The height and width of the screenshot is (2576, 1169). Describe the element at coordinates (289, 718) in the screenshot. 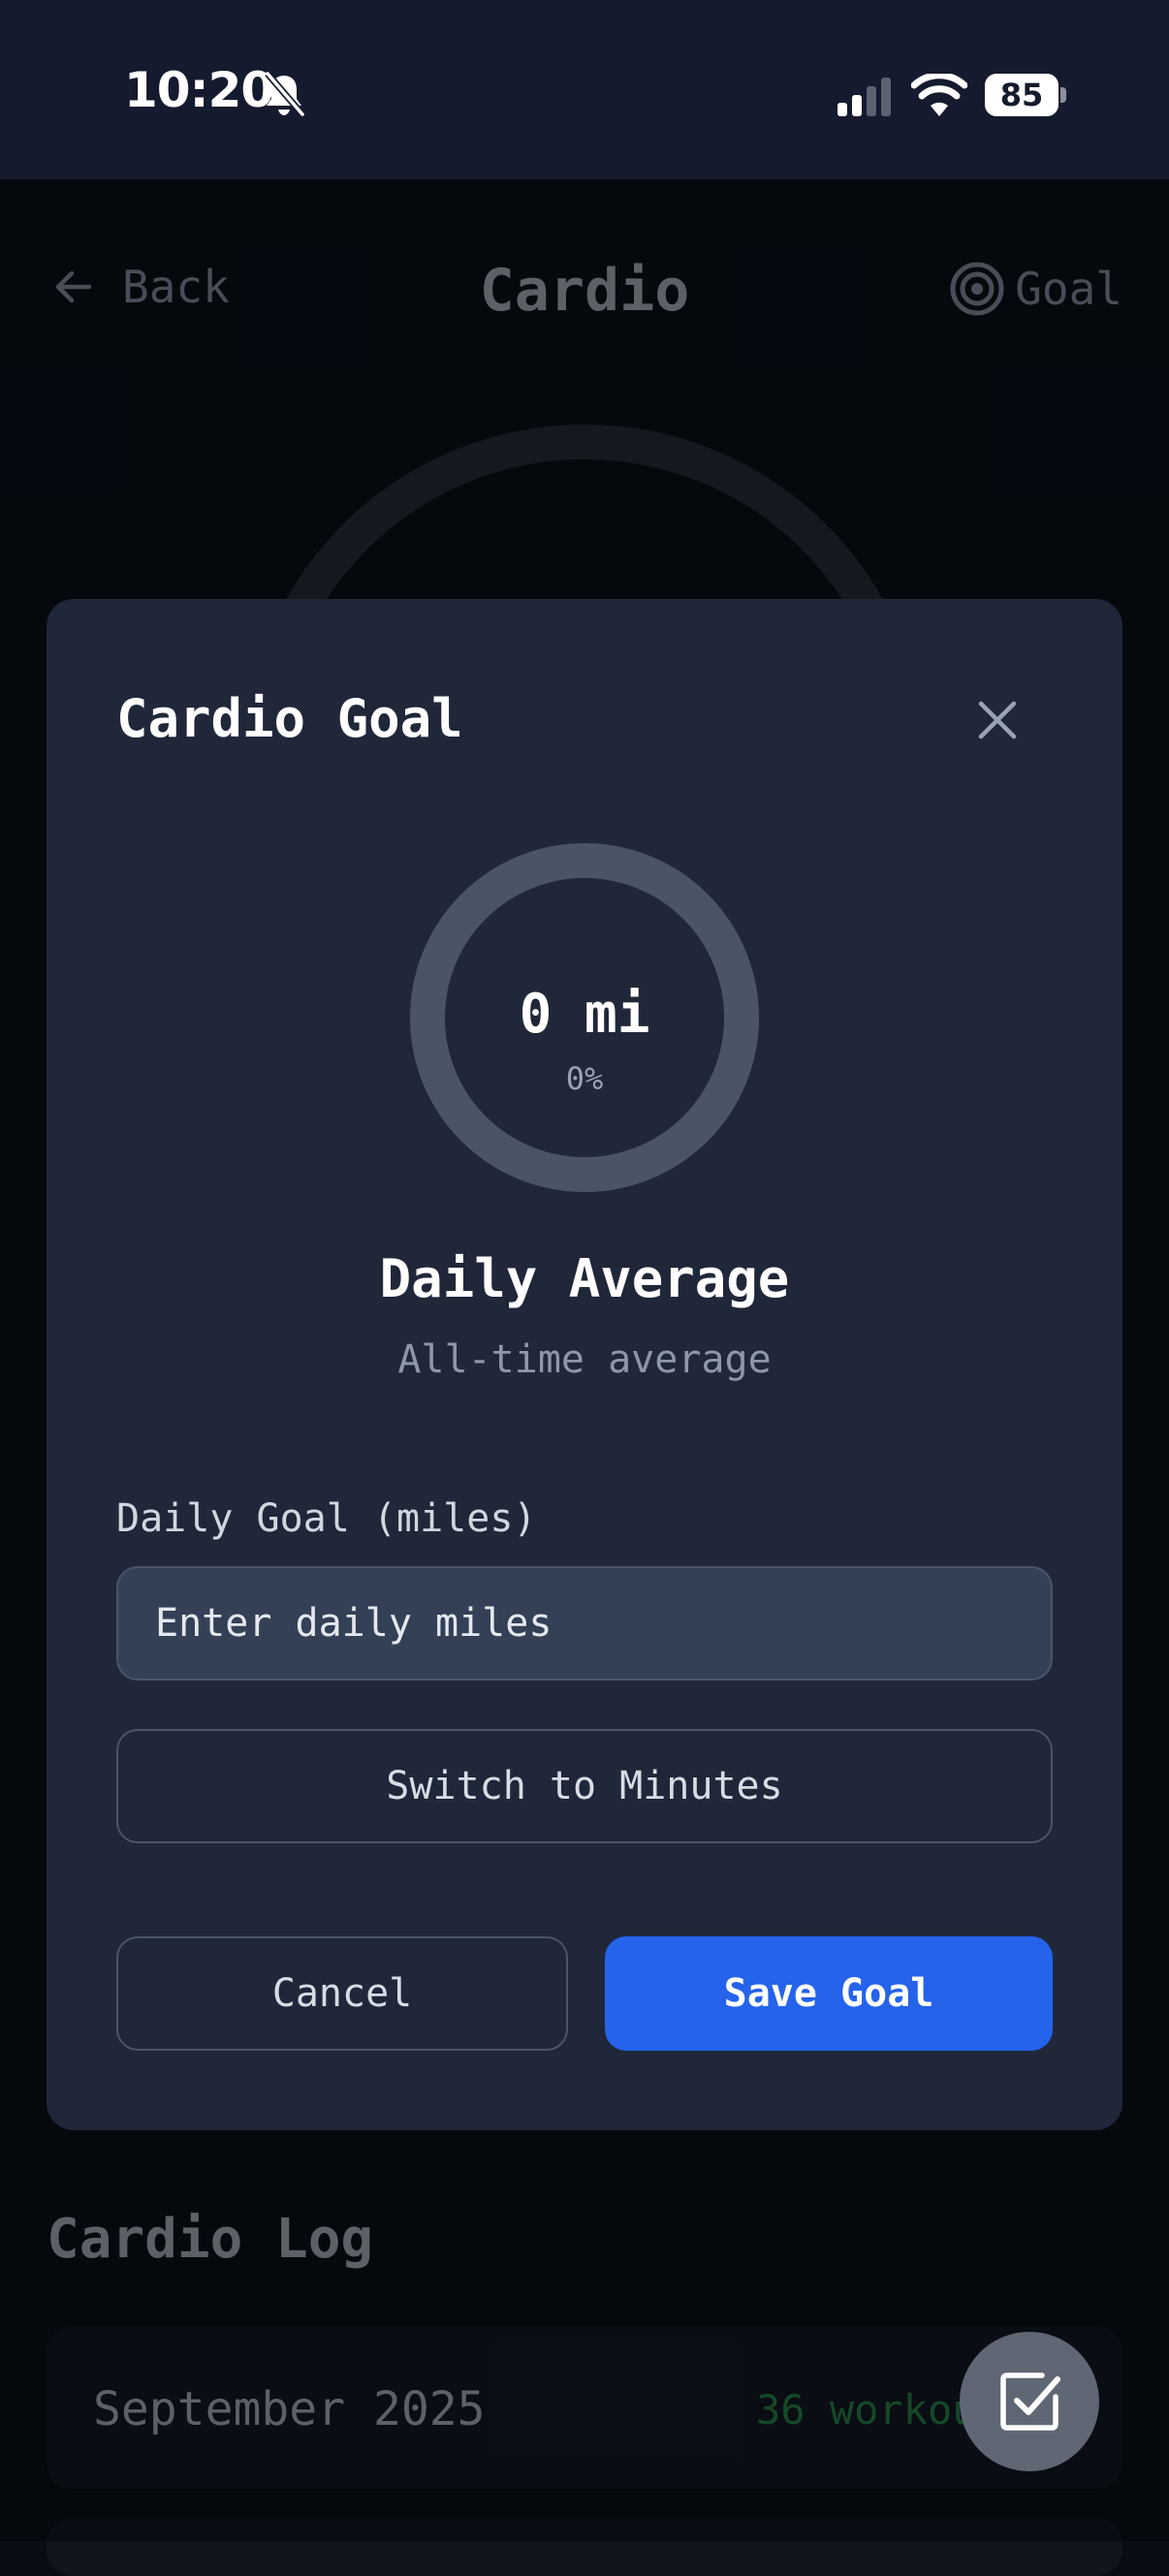

I see `modal-title: Cardio Goal` at that location.